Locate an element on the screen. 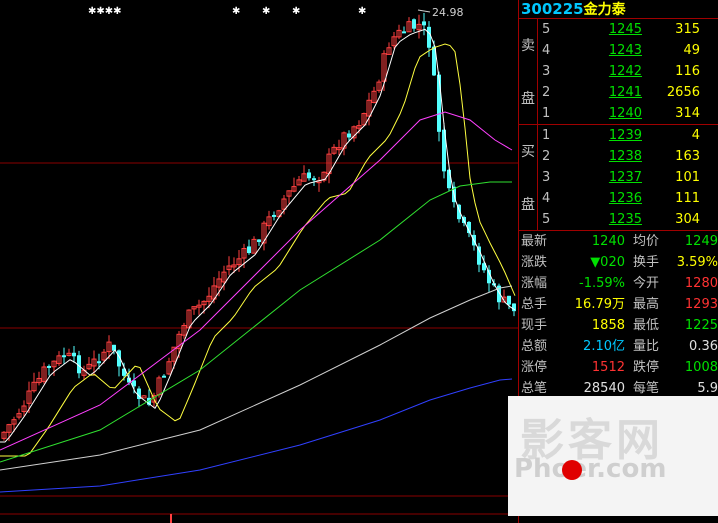 This screenshot has width=718, height=523. stat-key: 总手 is located at coordinates (534, 304).